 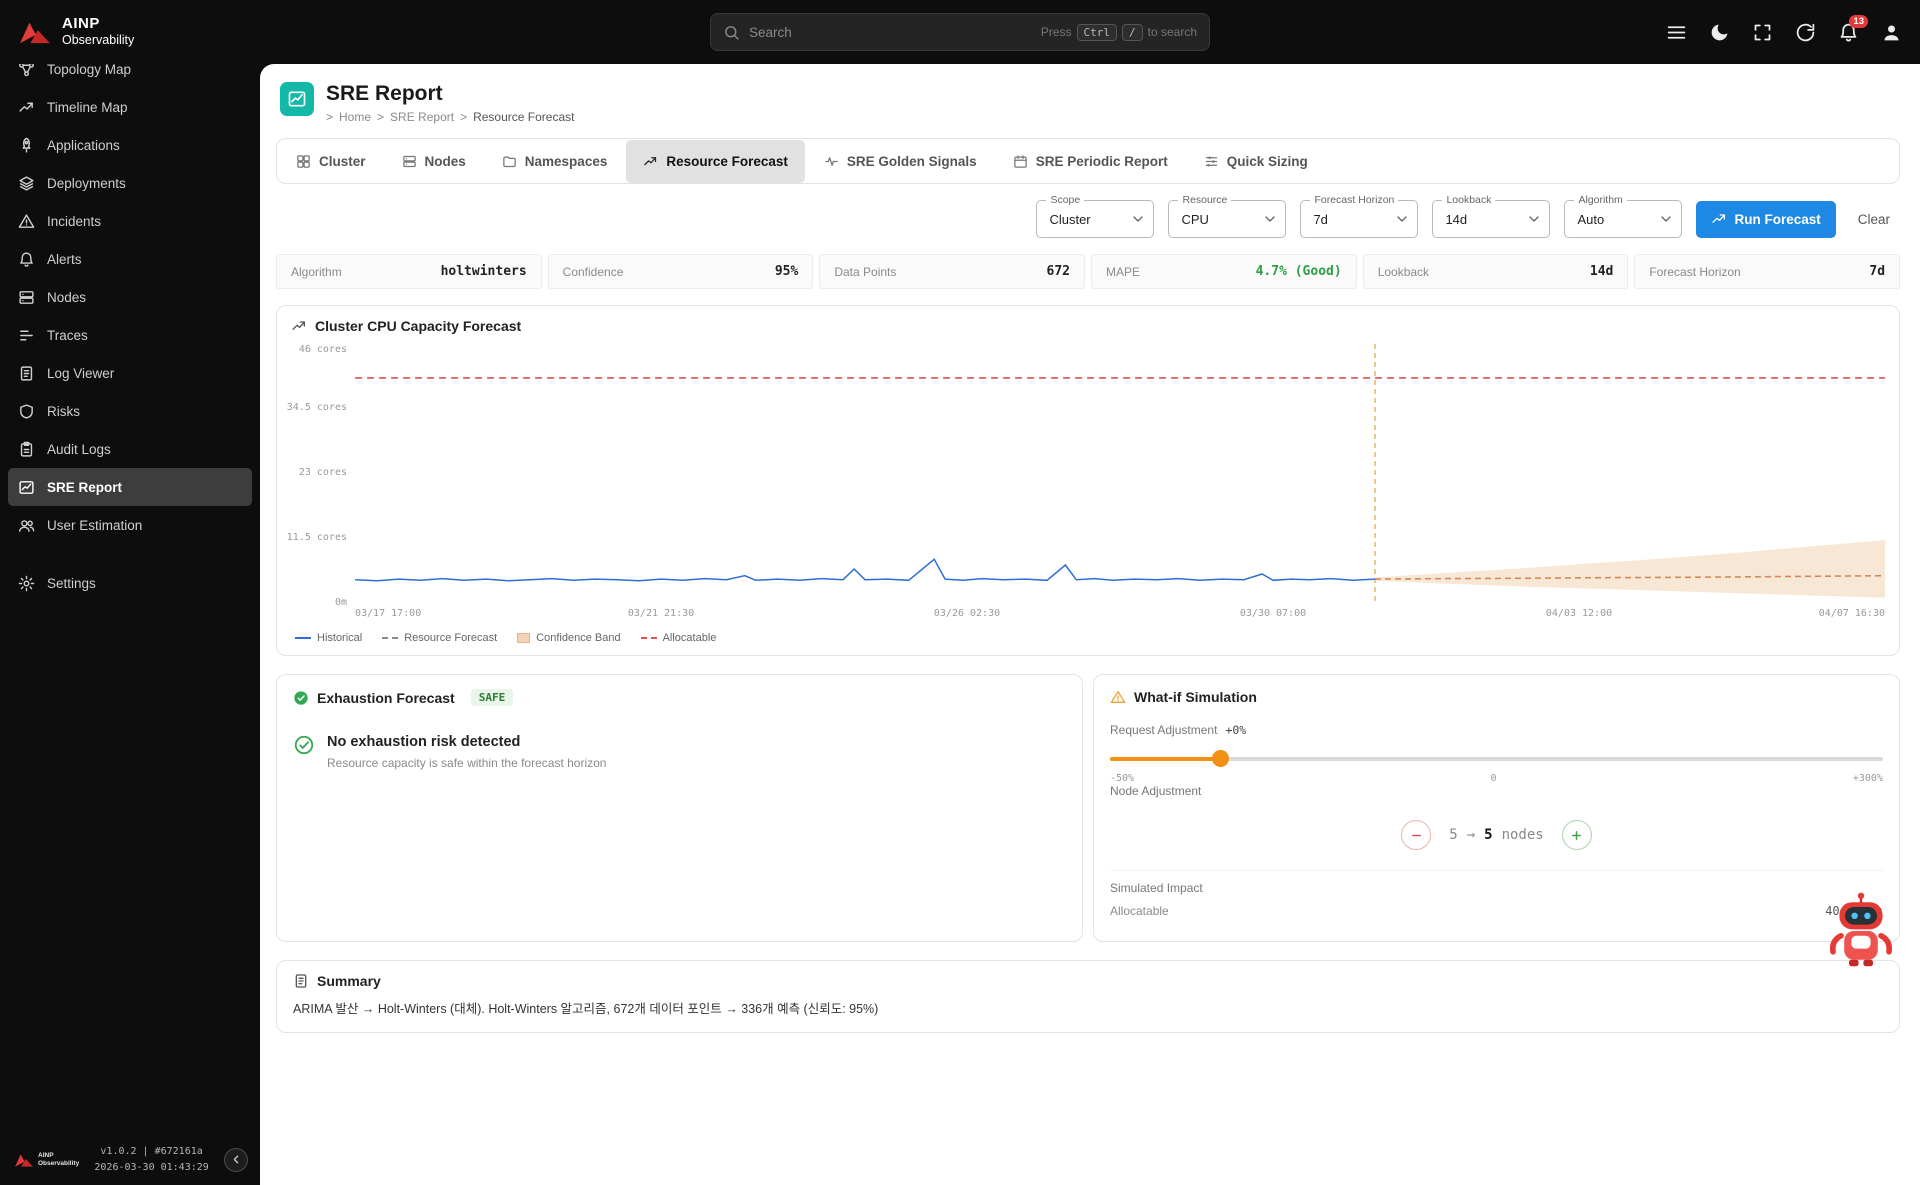 I want to click on sidebar-item: Alerts, so click(x=130, y=259).